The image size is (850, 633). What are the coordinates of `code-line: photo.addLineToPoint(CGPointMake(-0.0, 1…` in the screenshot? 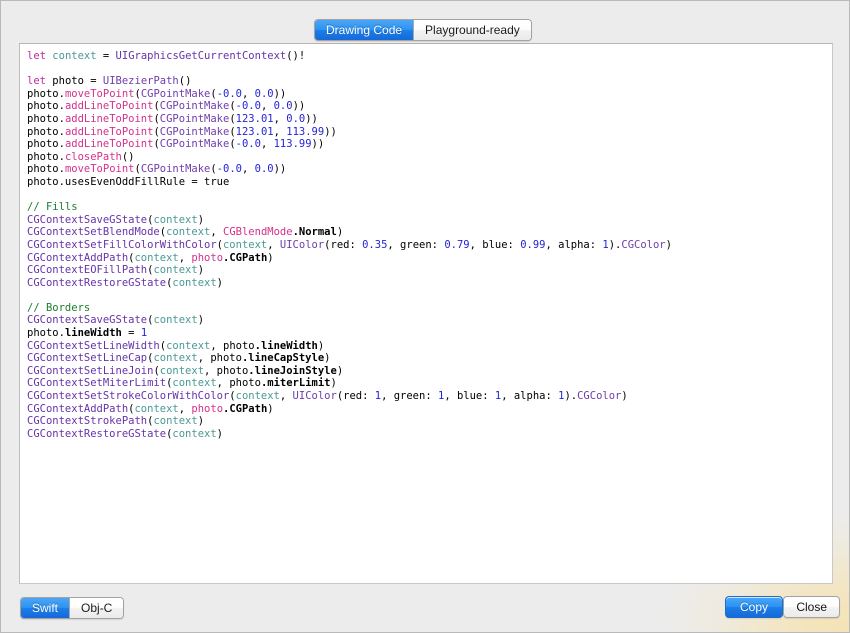 It's located at (176, 144).